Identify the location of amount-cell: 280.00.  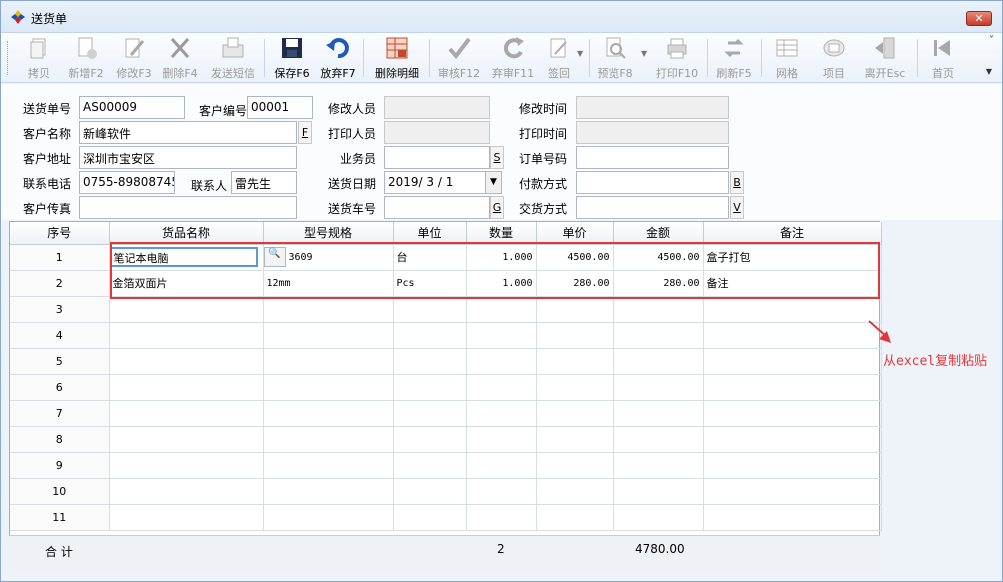
(658, 283).